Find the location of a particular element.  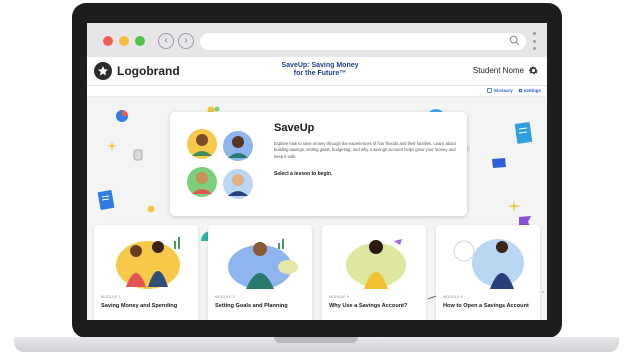

module-title: Saving Money and Spending is located at coordinates (139, 306).